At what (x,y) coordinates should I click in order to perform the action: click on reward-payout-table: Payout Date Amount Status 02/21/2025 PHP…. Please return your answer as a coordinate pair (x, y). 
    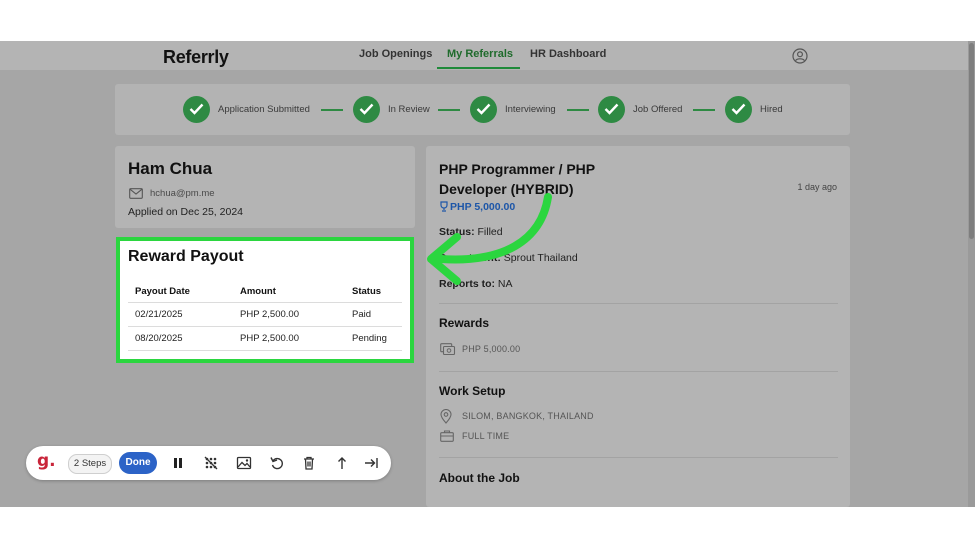
    Looking at the image, I should click on (265, 316).